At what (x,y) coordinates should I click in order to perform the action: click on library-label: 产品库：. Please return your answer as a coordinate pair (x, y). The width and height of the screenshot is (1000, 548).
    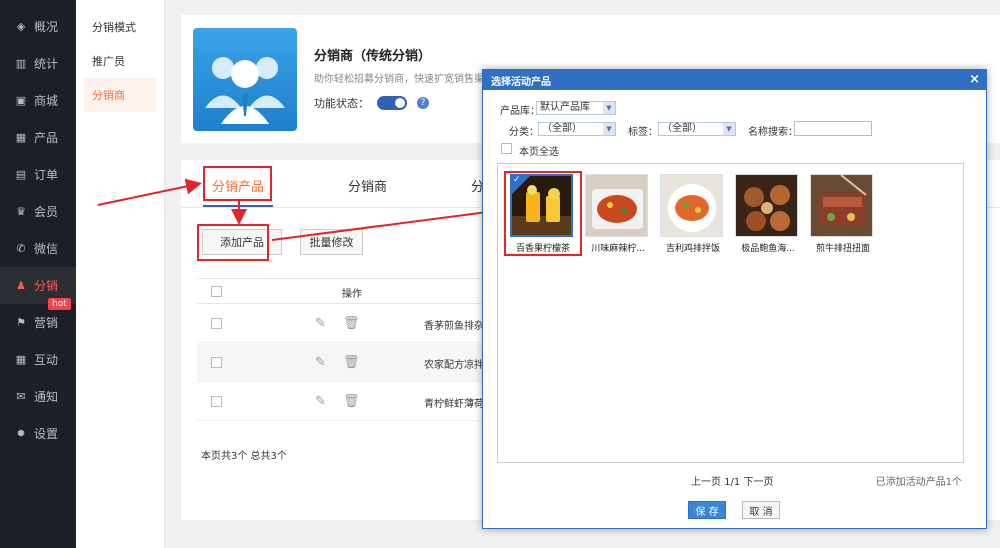
    Looking at the image, I should click on (520, 111).